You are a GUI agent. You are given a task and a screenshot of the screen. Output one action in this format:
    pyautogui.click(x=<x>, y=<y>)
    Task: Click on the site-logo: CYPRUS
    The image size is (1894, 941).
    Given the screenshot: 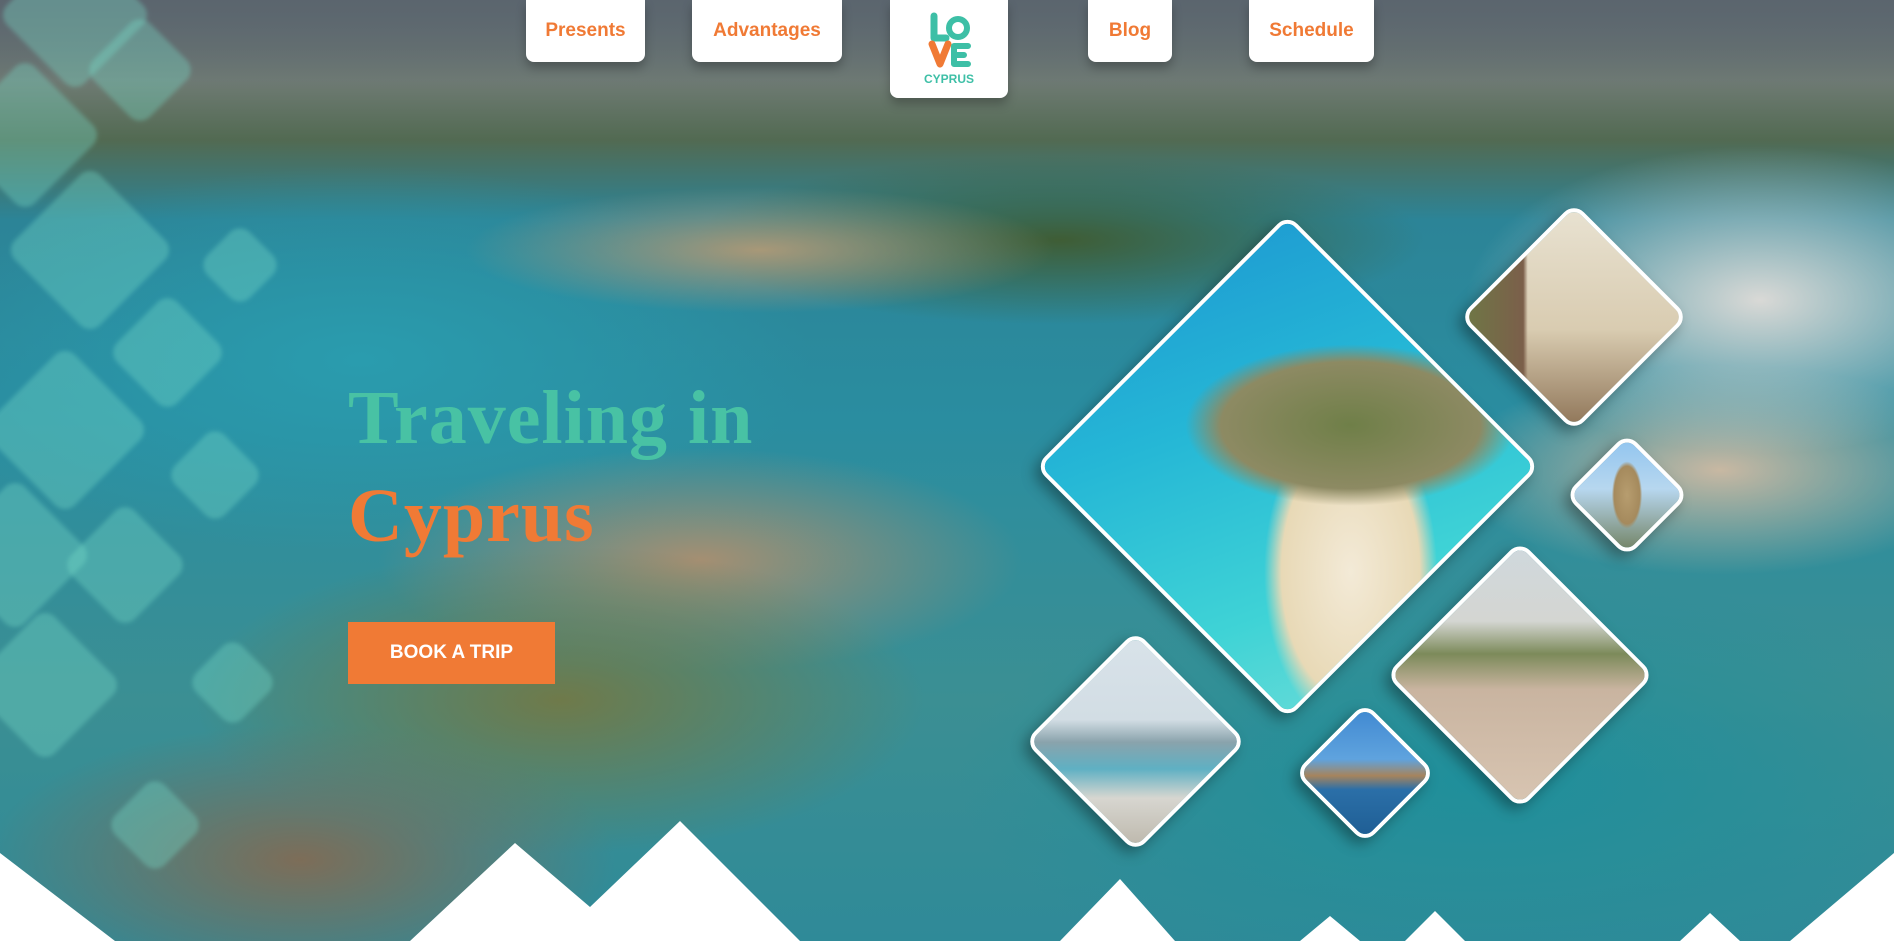 What is the action you would take?
    pyautogui.click(x=949, y=49)
    